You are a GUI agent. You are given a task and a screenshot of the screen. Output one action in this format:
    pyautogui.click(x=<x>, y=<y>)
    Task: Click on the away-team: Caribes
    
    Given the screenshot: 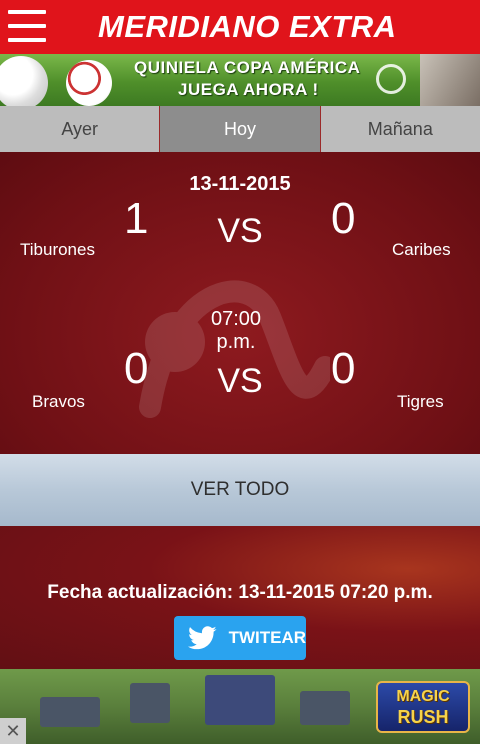 What is the action you would take?
    pyautogui.click(x=421, y=249)
    